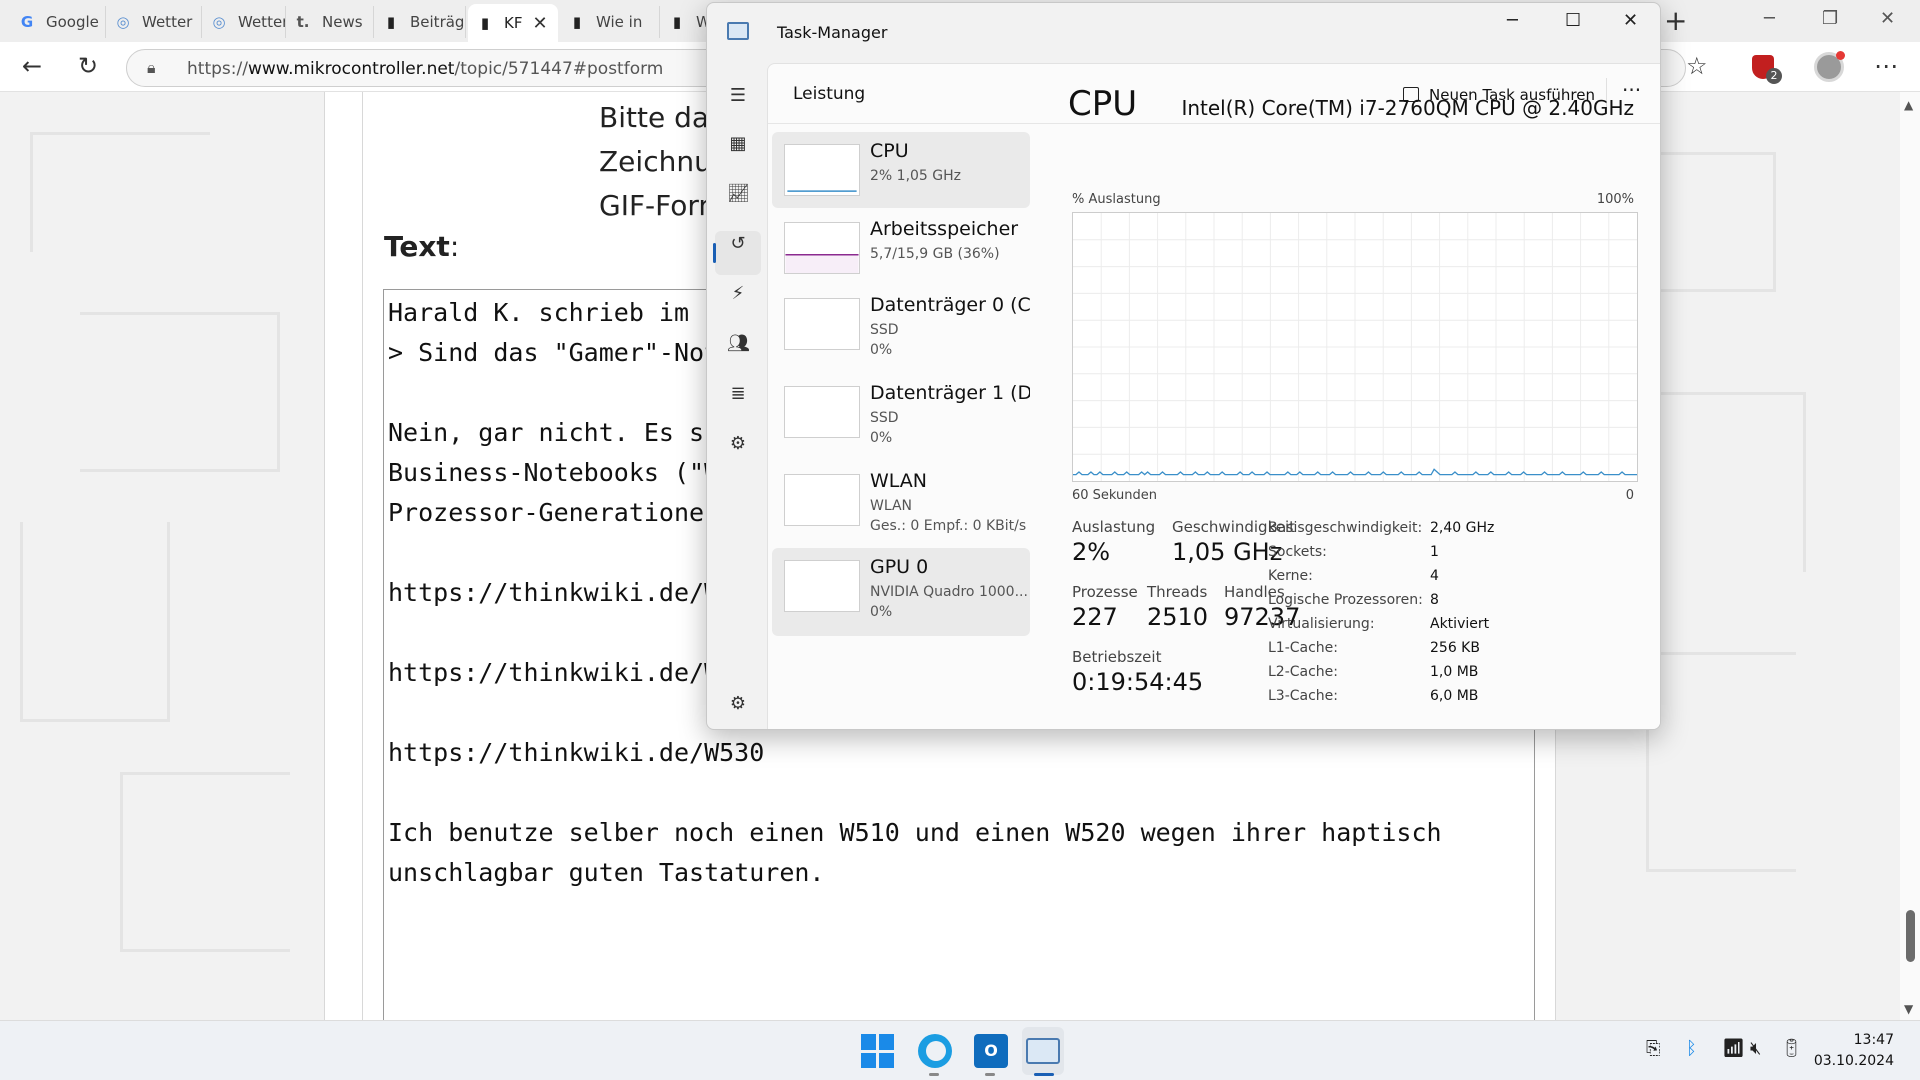 This screenshot has width=1920, height=1080. Describe the element at coordinates (950, 305) in the screenshot. I see `device-name: Datenträger 0 (C:)` at that location.